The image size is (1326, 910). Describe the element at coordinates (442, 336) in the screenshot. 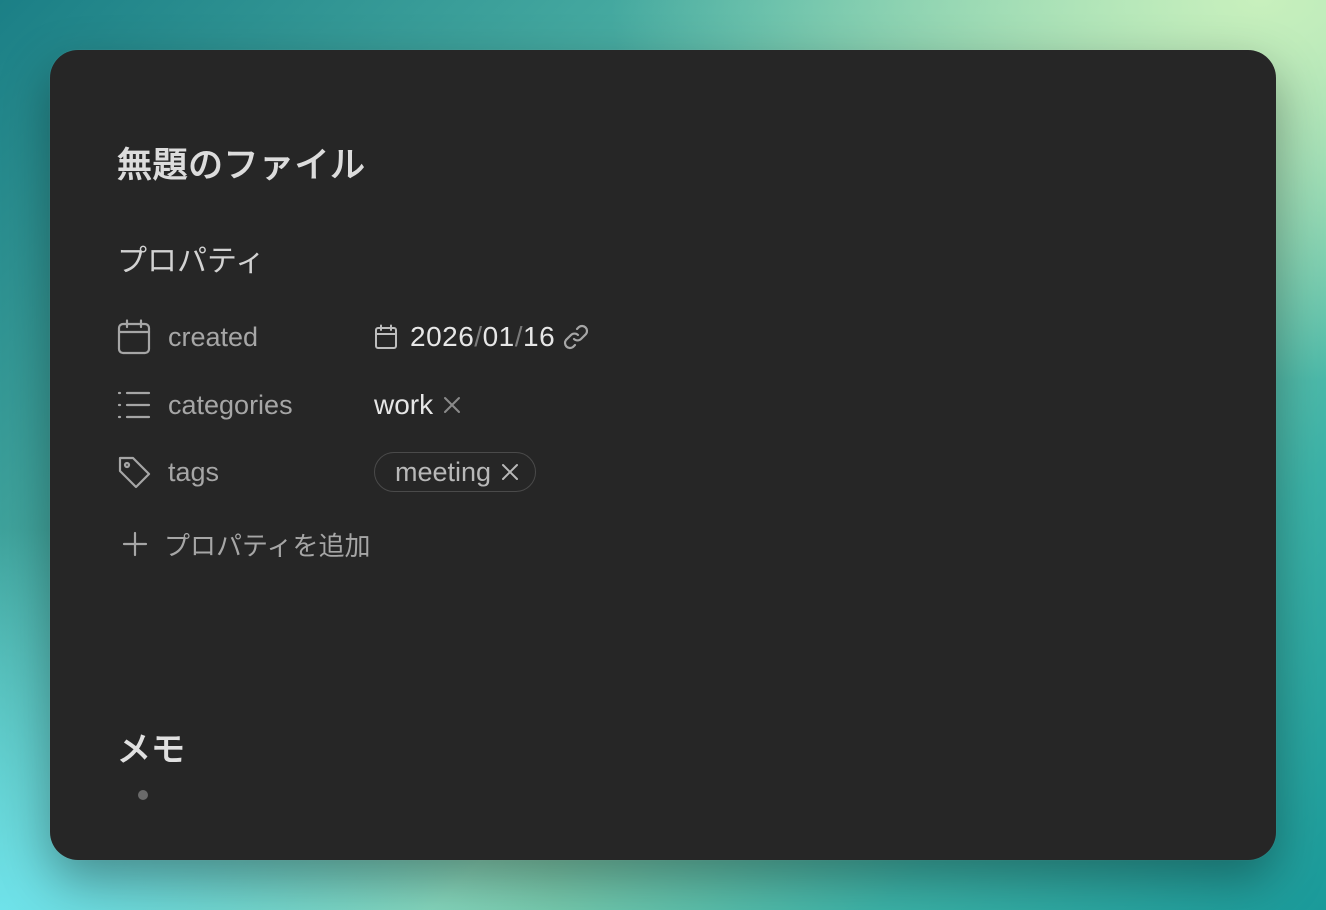

I see `date-year: 2026` at that location.